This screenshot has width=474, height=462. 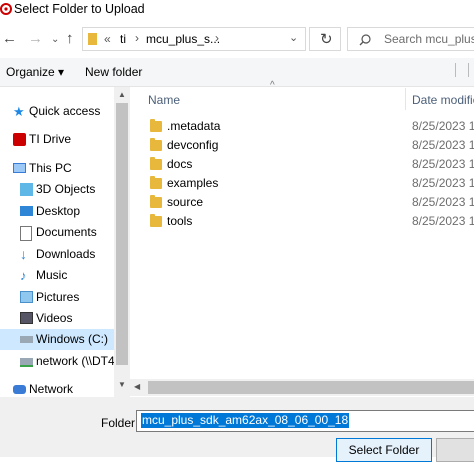 What do you see at coordinates (302, 202) in the screenshot?
I see `table-row: source 8/25/2023 12` at bounding box center [302, 202].